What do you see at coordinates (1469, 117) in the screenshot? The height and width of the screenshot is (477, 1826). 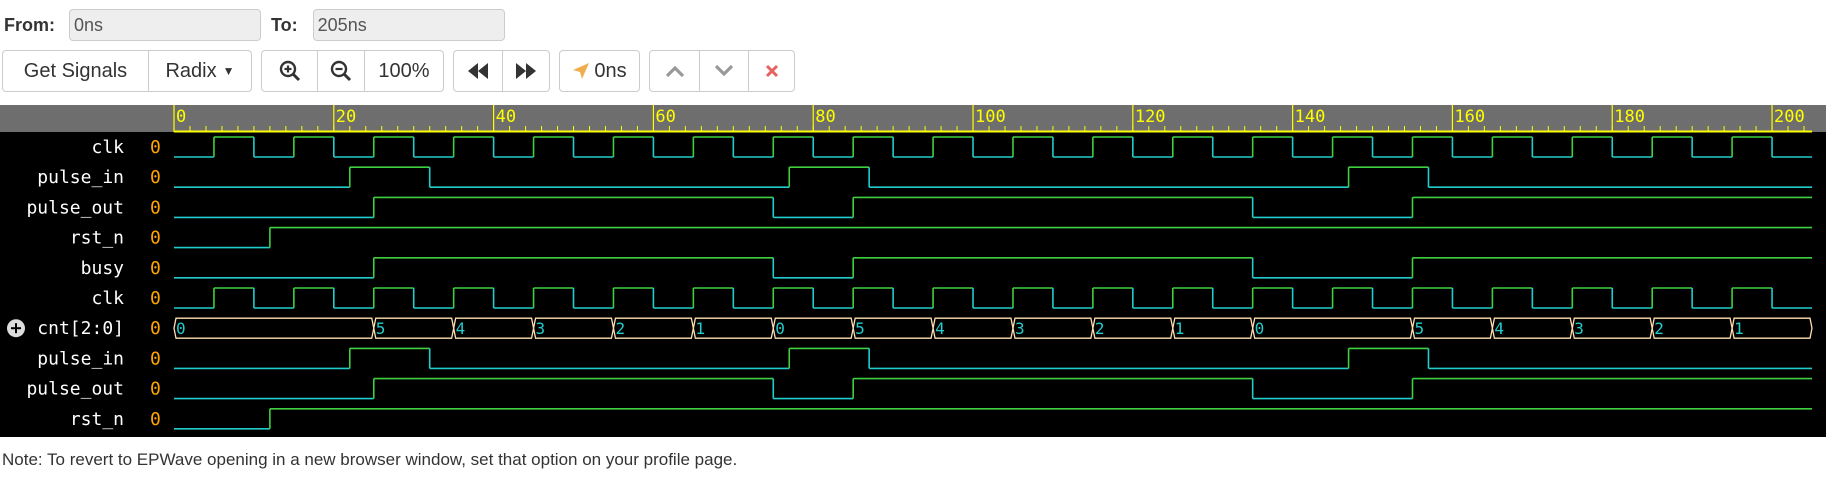 I see `timeline-tick-label: 160` at bounding box center [1469, 117].